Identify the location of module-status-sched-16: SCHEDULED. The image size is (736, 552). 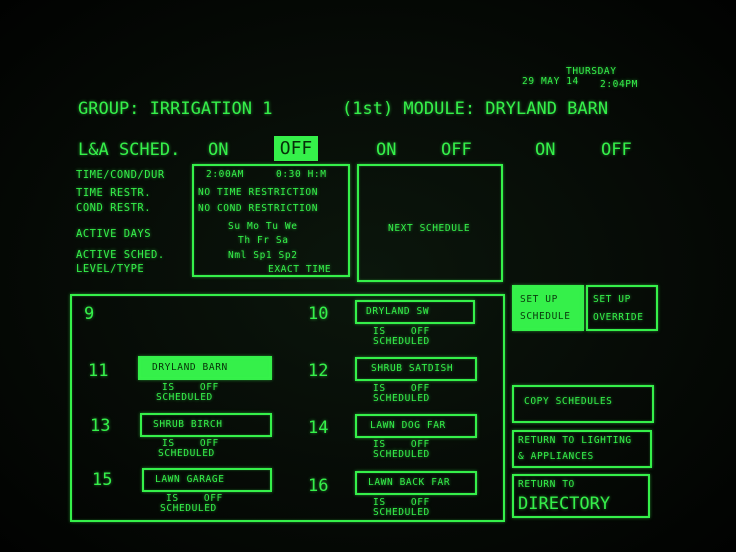
(401, 512).